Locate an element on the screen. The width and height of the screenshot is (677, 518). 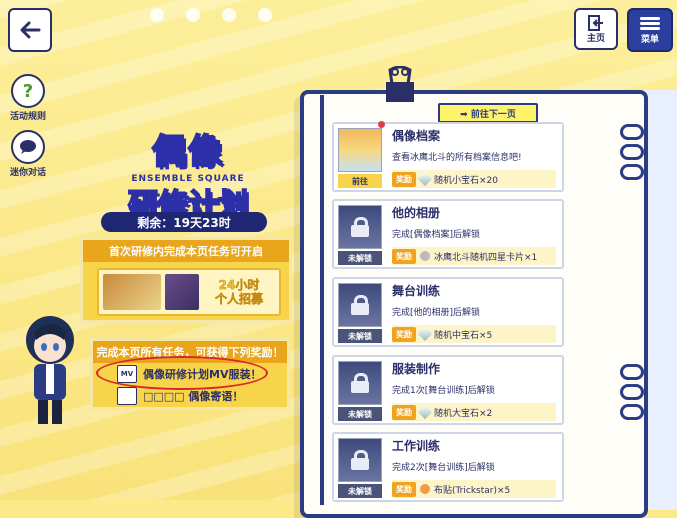
reward-text: 布贴(Trickstar)×5 is located at coordinates (472, 490).